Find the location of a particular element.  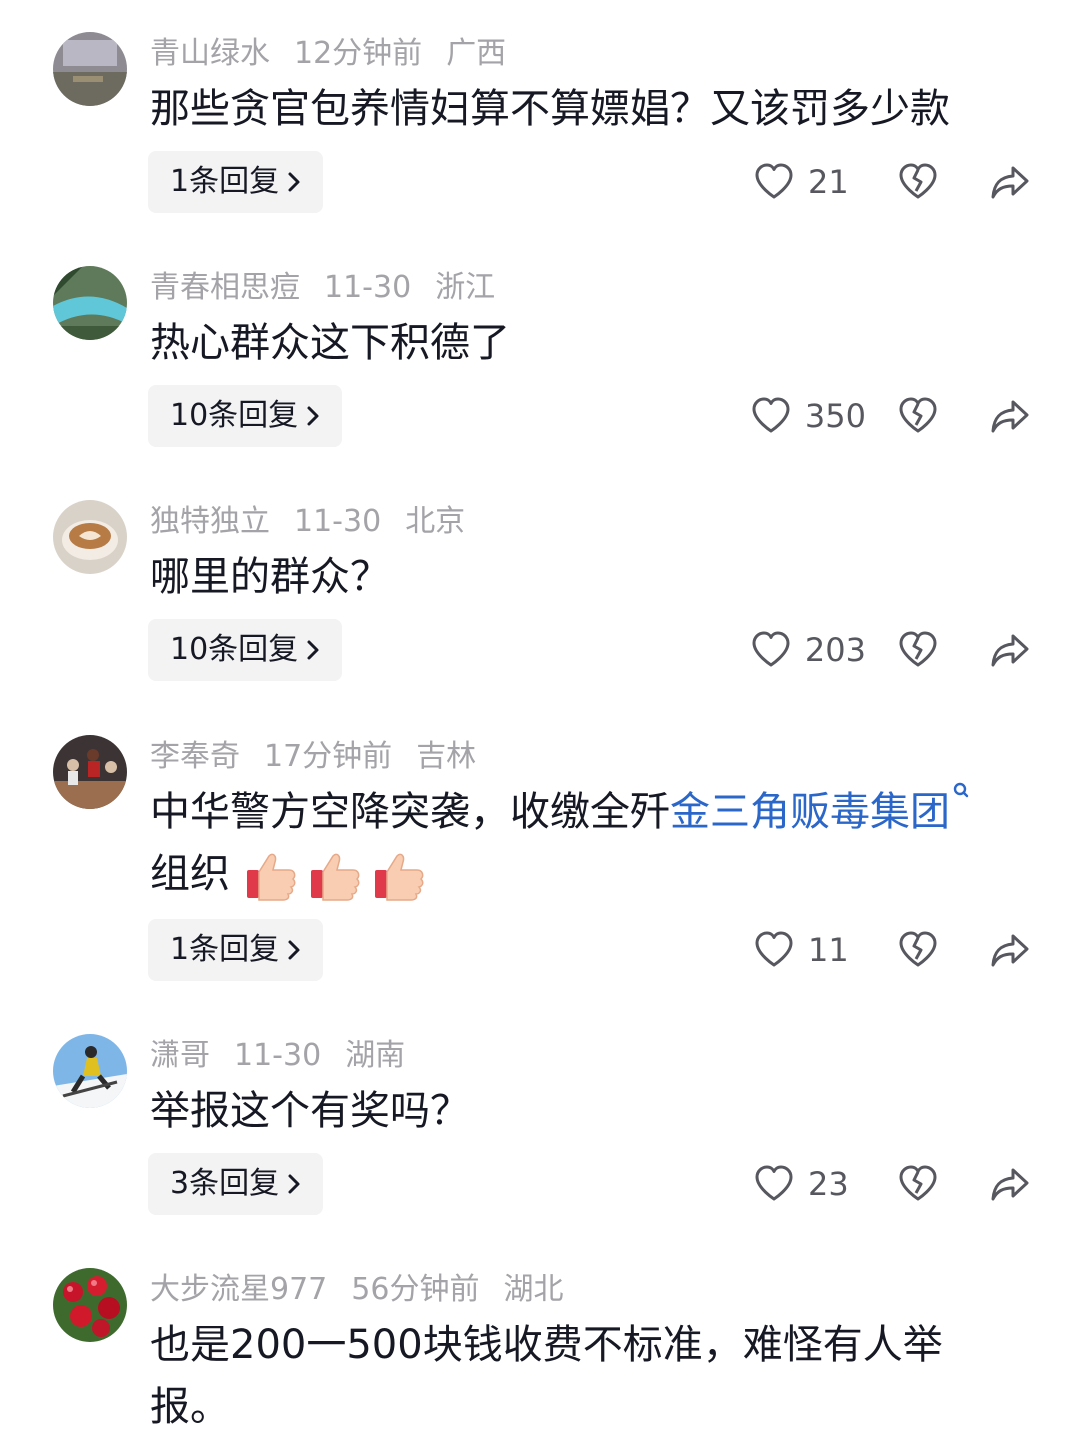

replies-label: 3条回复 is located at coordinates (225, 1183).